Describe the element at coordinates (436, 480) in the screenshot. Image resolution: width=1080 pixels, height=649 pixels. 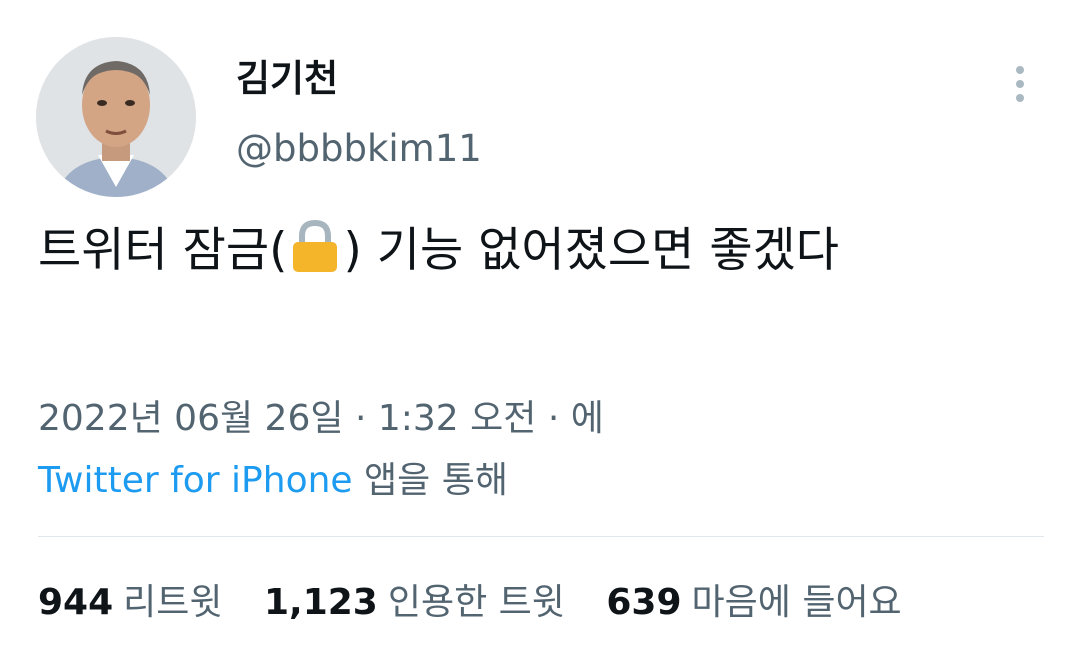
I see `via-text-post: 앱을 통해` at that location.